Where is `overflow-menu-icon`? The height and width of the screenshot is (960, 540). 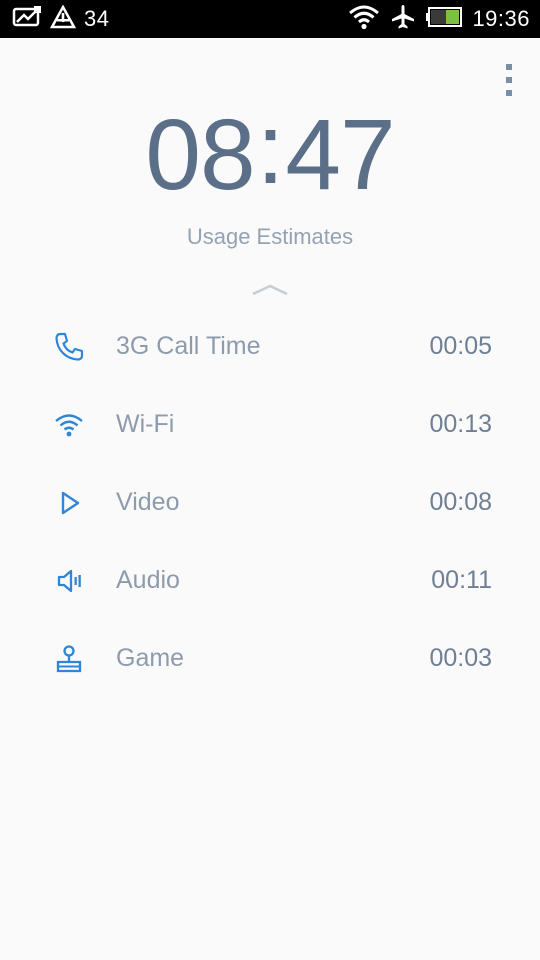 overflow-menu-icon is located at coordinates (509, 80).